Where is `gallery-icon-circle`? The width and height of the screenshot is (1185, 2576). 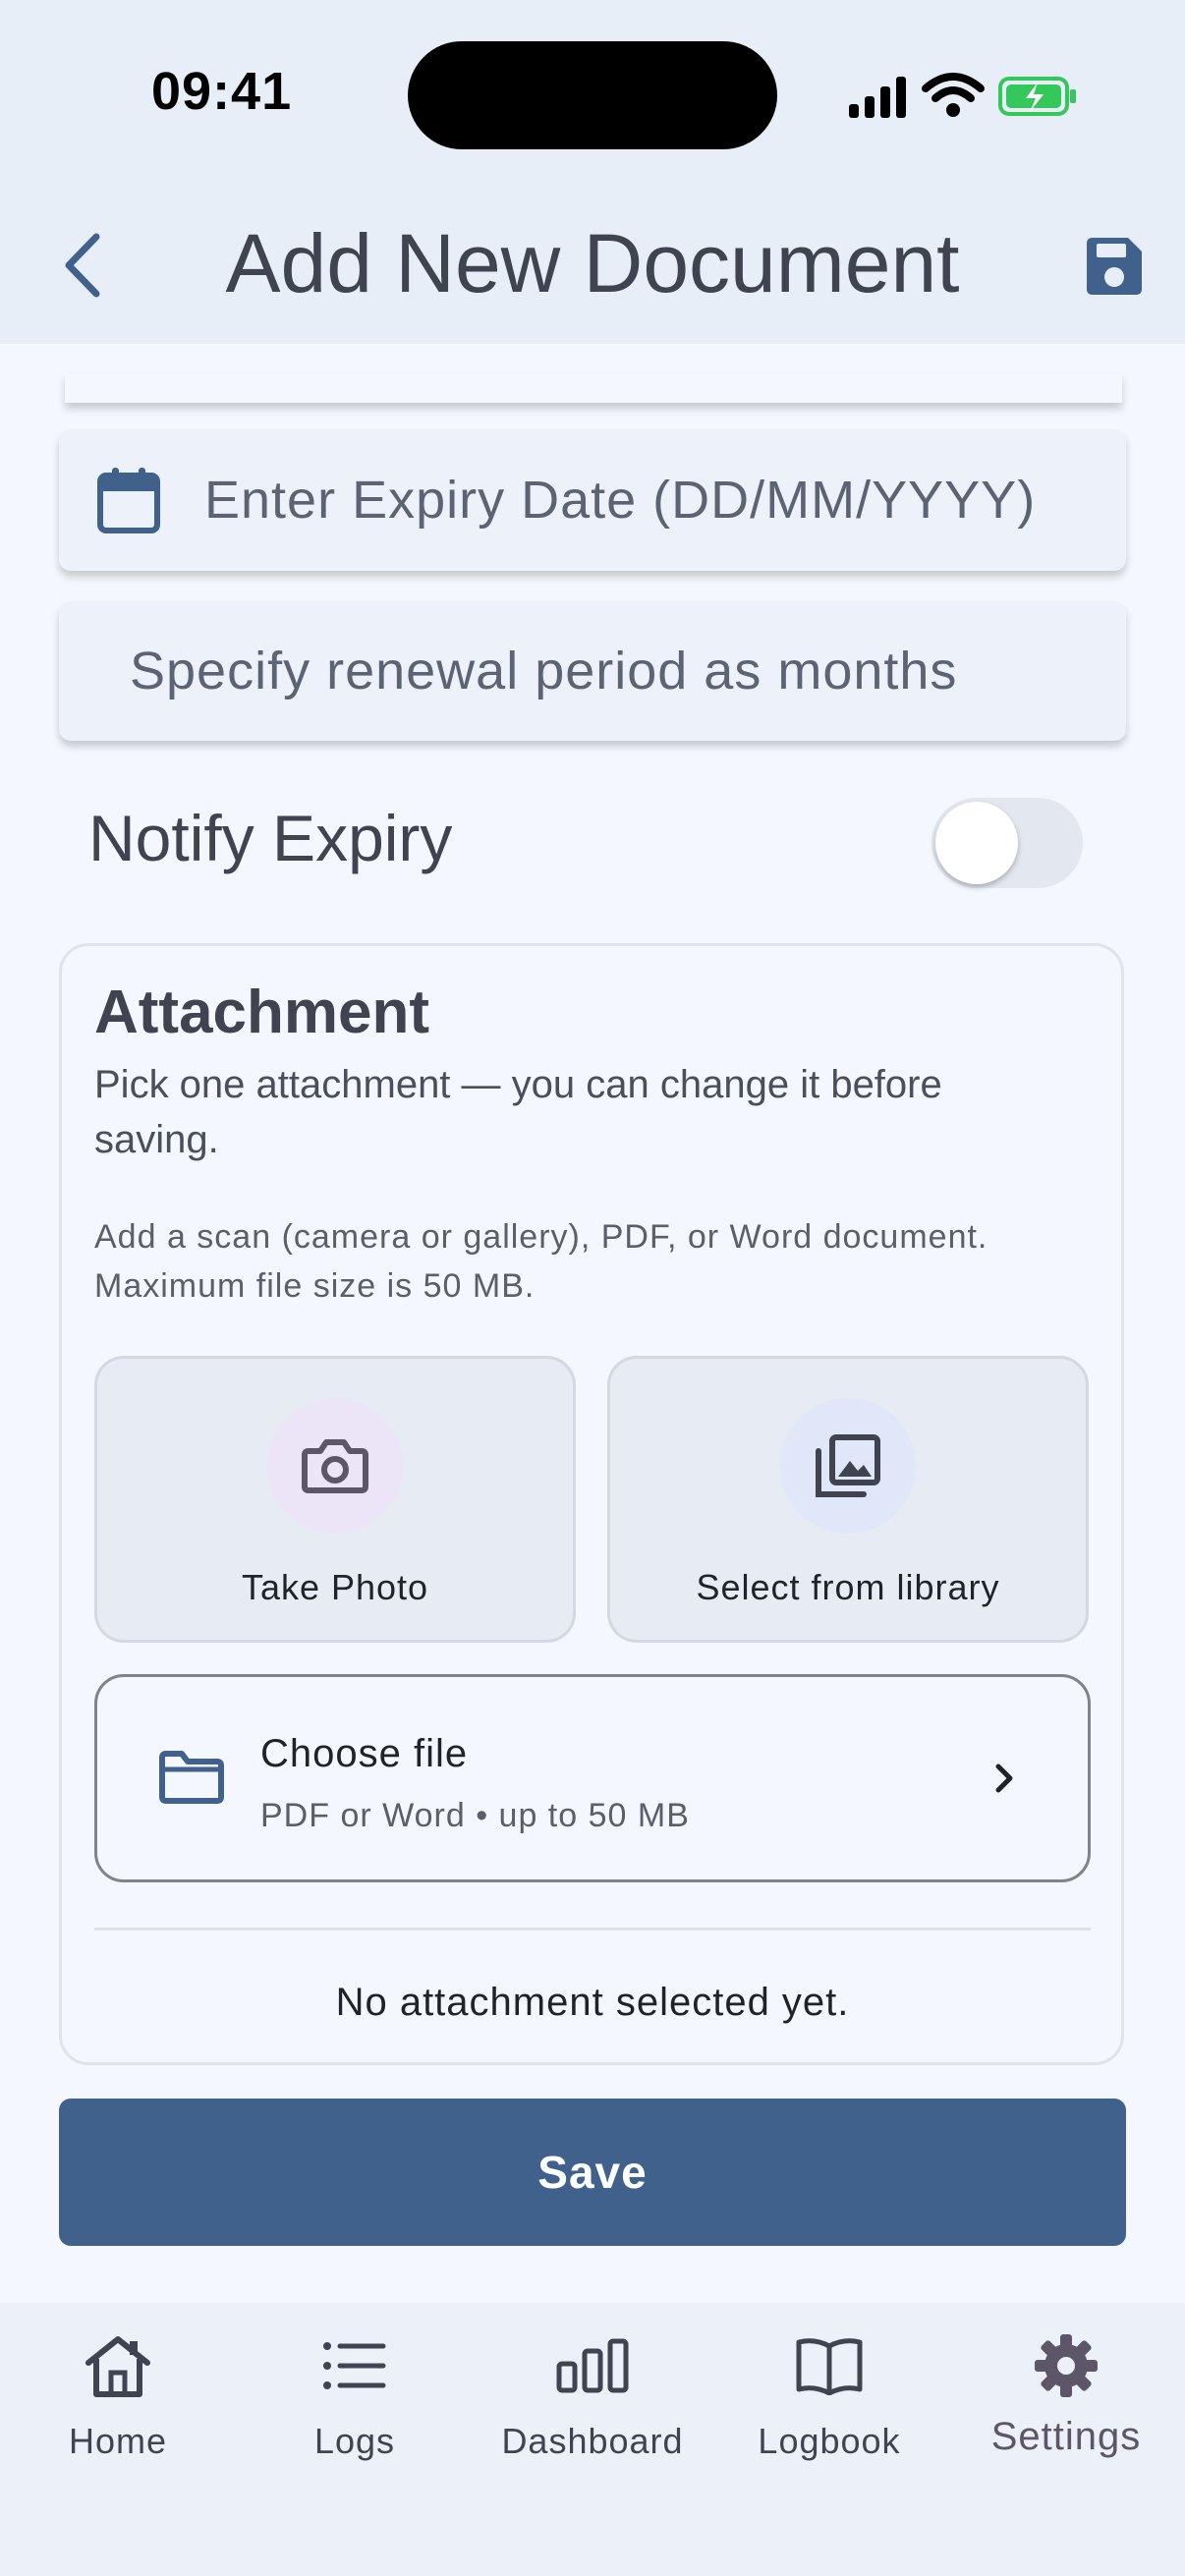
gallery-icon-circle is located at coordinates (848, 1466).